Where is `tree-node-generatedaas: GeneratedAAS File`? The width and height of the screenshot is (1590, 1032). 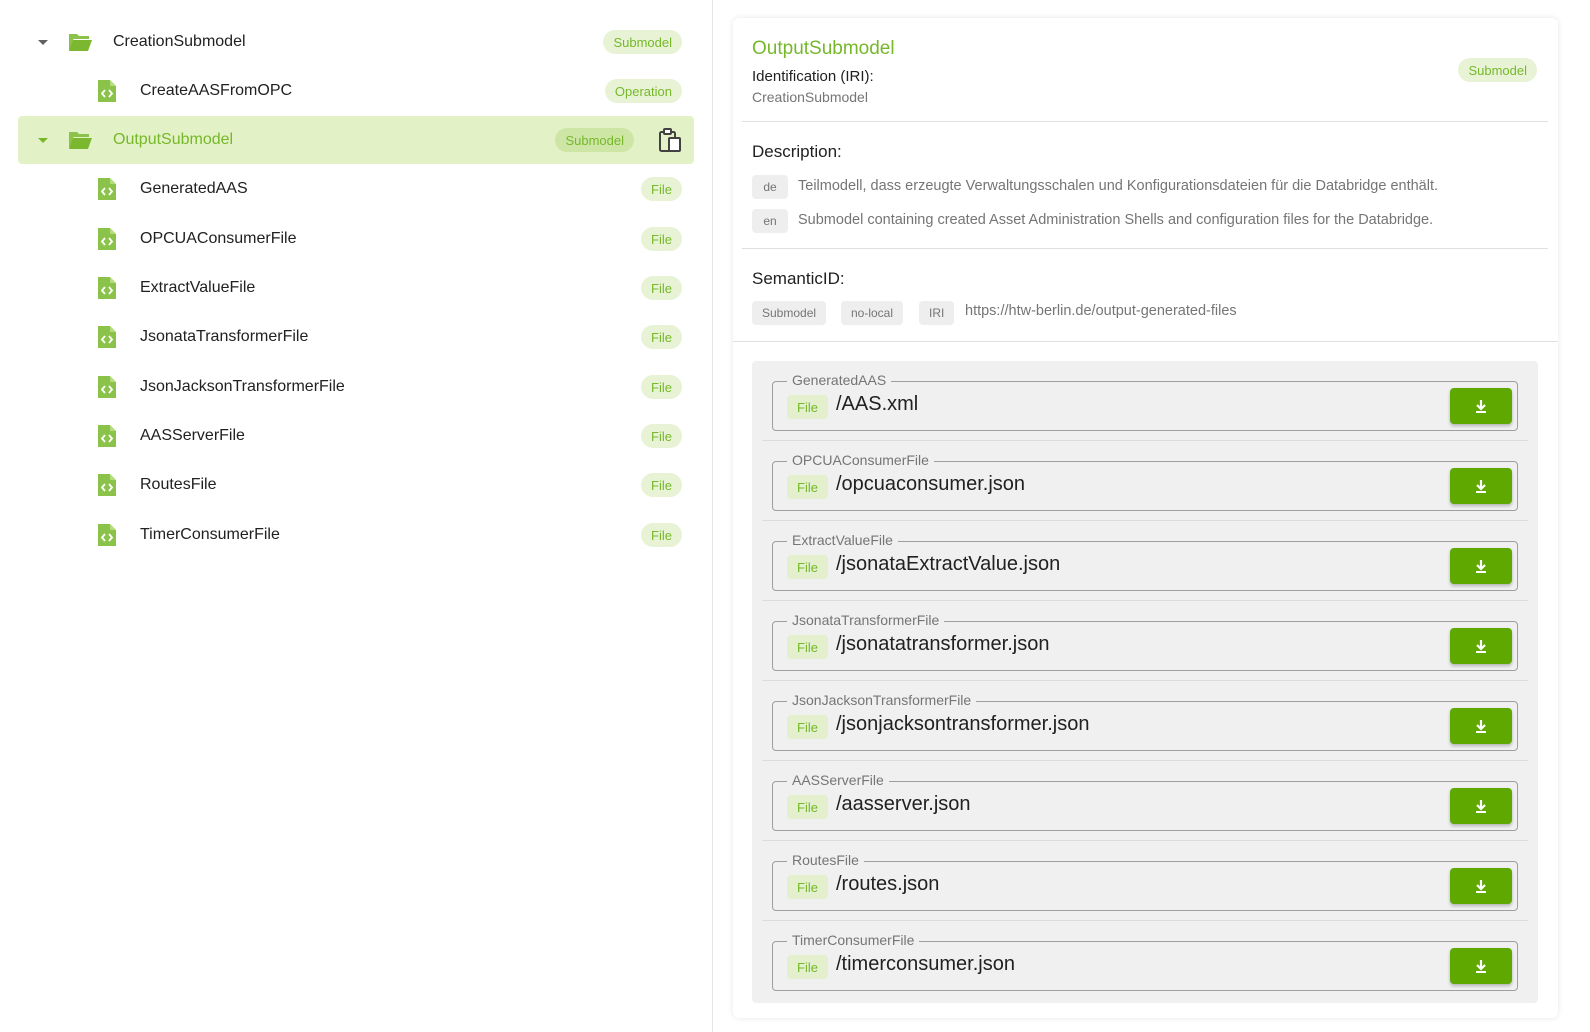 tree-node-generatedaas: GeneratedAAS File is located at coordinates (356, 189).